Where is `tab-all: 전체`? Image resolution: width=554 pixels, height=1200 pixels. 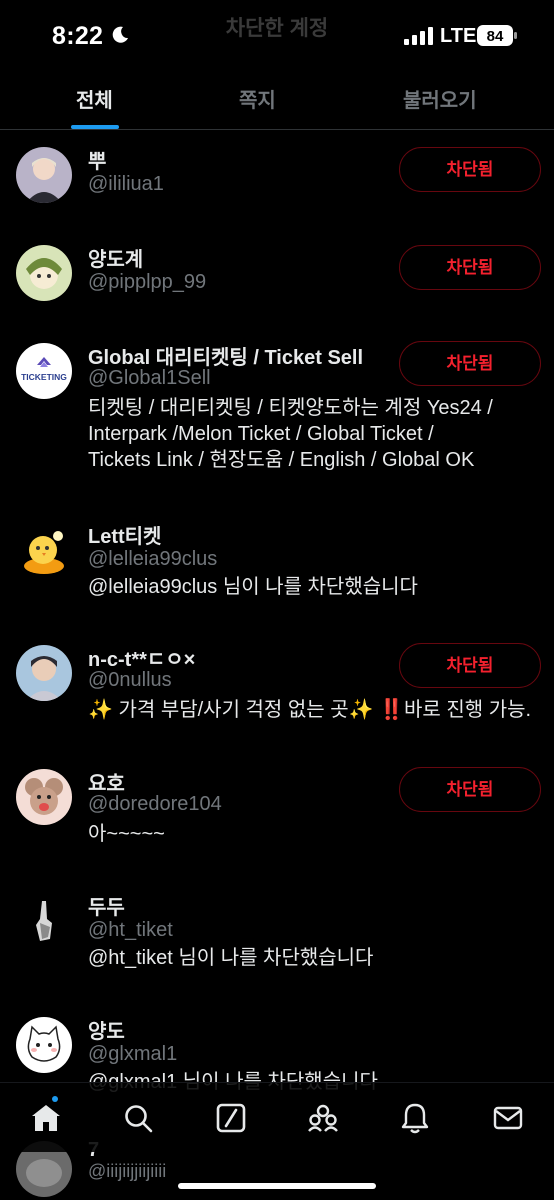
tab-all: 전체 is located at coordinates (94, 98).